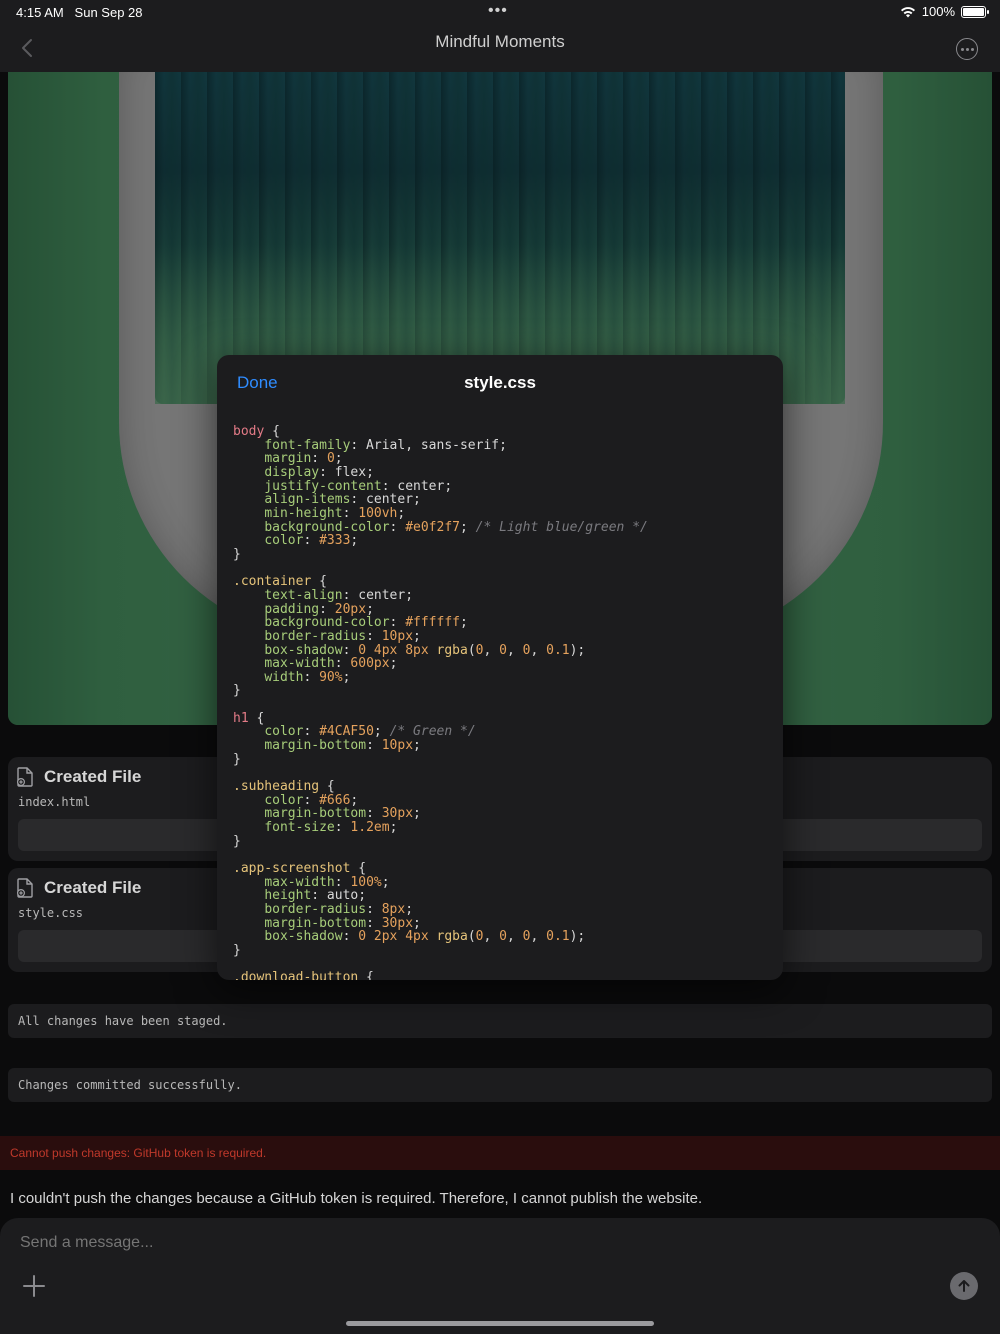 Image resolution: width=1000 pixels, height=1334 pixels. What do you see at coordinates (967, 49) in the screenshot?
I see `more-options-icon` at bounding box center [967, 49].